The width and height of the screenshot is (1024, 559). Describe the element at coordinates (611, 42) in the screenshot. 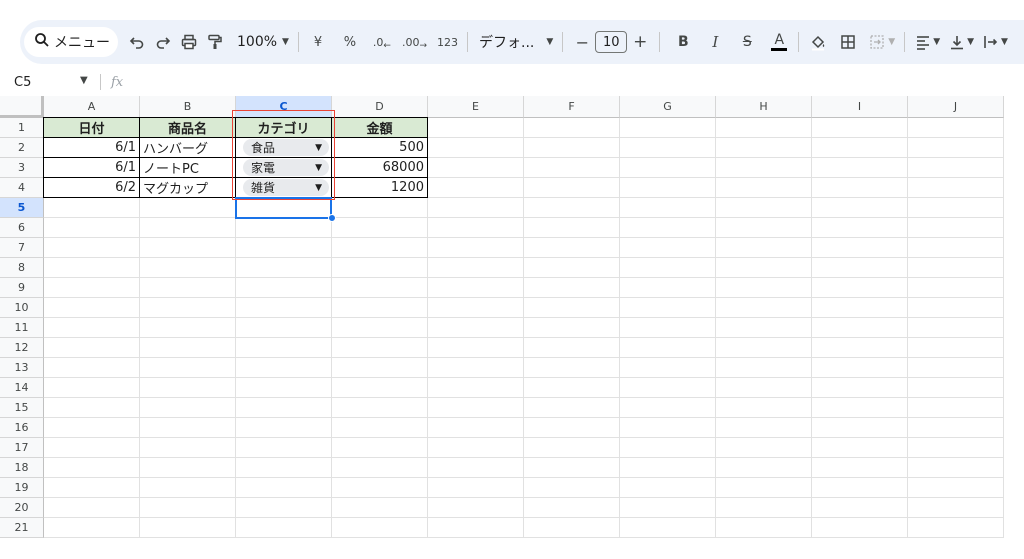

I see `font-size-input: 10` at that location.